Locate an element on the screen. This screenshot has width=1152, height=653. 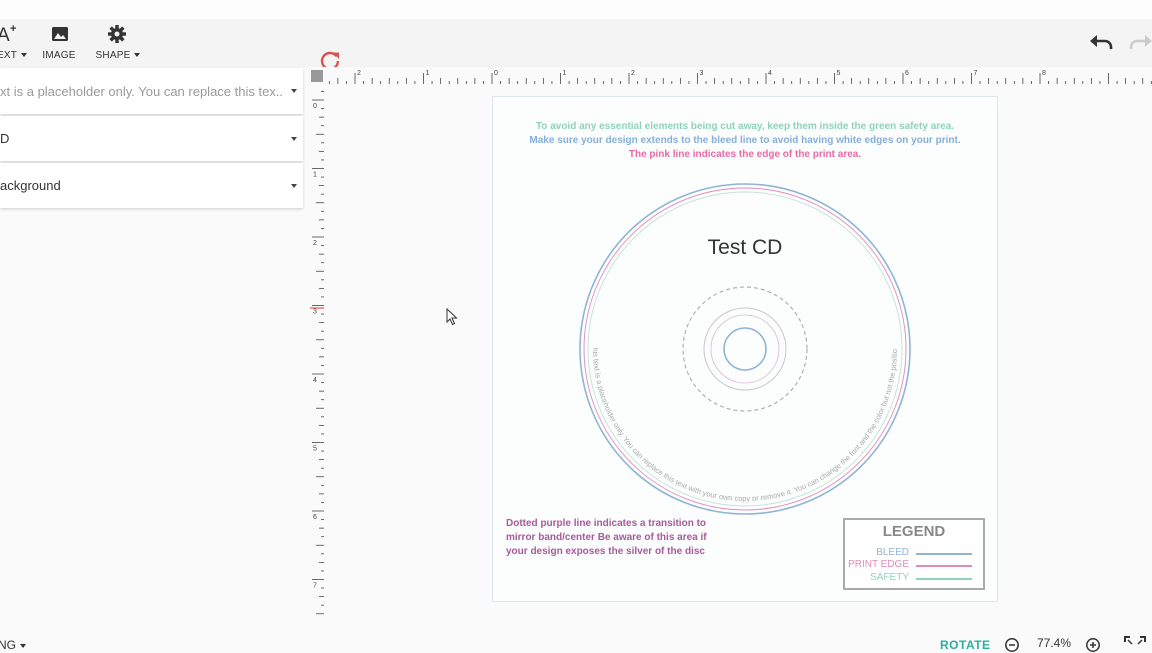
top-strip is located at coordinates (576, 9).